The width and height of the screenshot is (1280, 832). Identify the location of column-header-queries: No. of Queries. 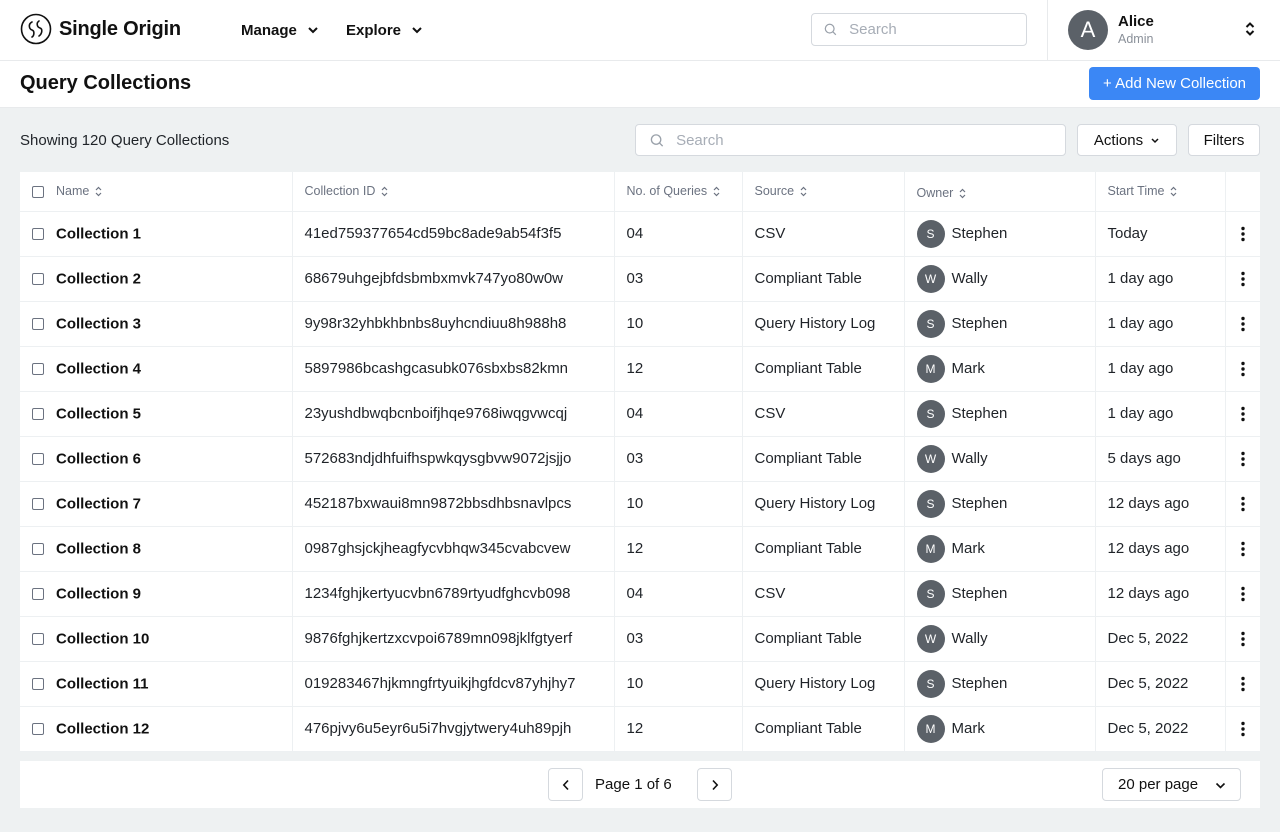
(678, 192).